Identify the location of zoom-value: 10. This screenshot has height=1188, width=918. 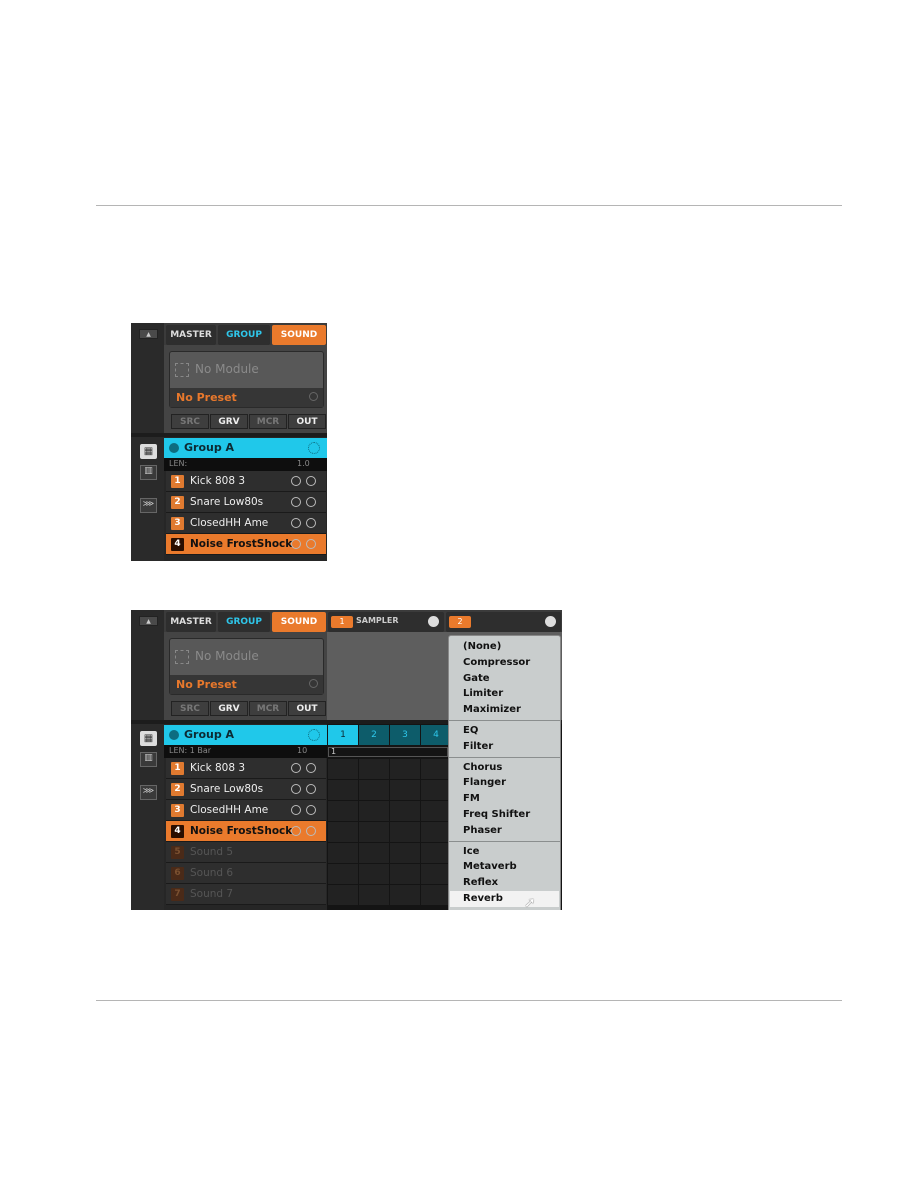
(302, 750).